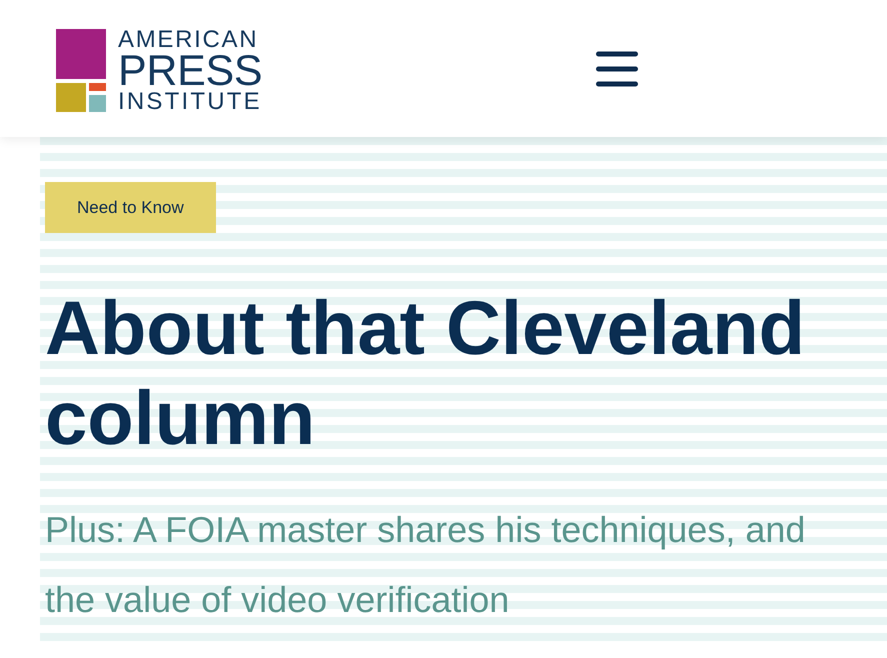 The height and width of the screenshot is (658, 887). I want to click on logo-text: AMERICAN, so click(188, 40).